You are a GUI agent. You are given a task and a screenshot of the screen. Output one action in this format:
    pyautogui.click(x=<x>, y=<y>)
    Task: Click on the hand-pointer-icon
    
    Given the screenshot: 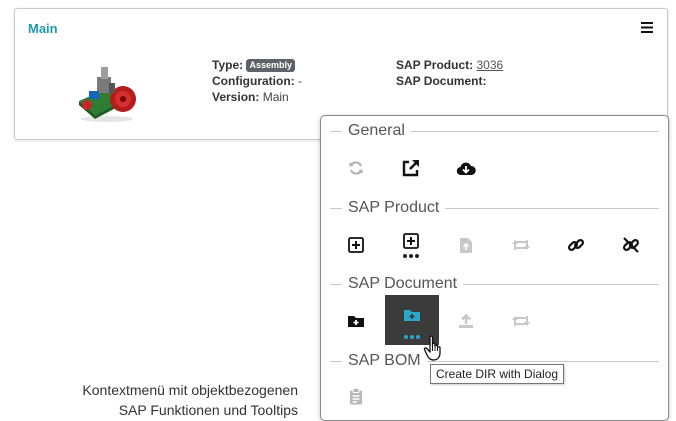 What is the action you would take?
    pyautogui.click(x=432, y=348)
    